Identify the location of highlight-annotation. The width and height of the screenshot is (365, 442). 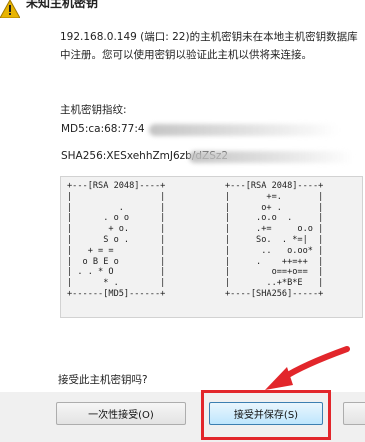
(266, 415).